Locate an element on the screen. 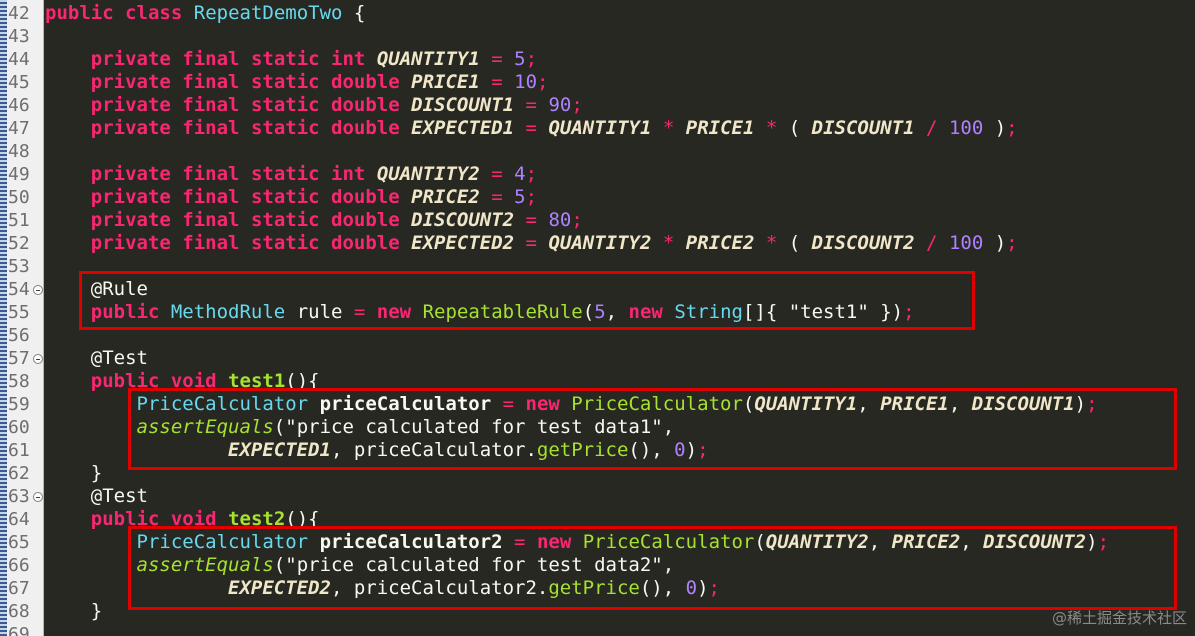 The image size is (1195, 636). code-line: 69 is located at coordinates (597, 629).